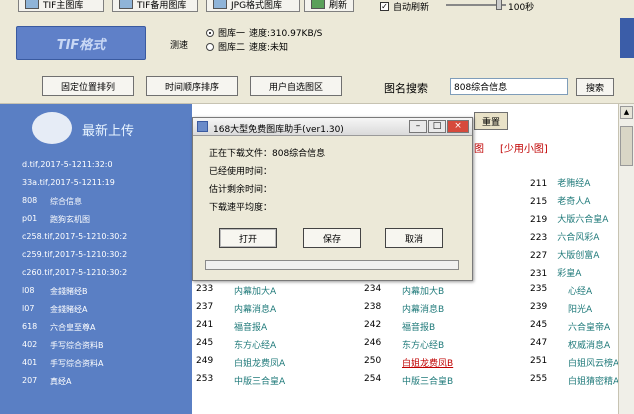 The width and height of the screenshot is (634, 414). I want to click on item-number: 223, so click(539, 238).